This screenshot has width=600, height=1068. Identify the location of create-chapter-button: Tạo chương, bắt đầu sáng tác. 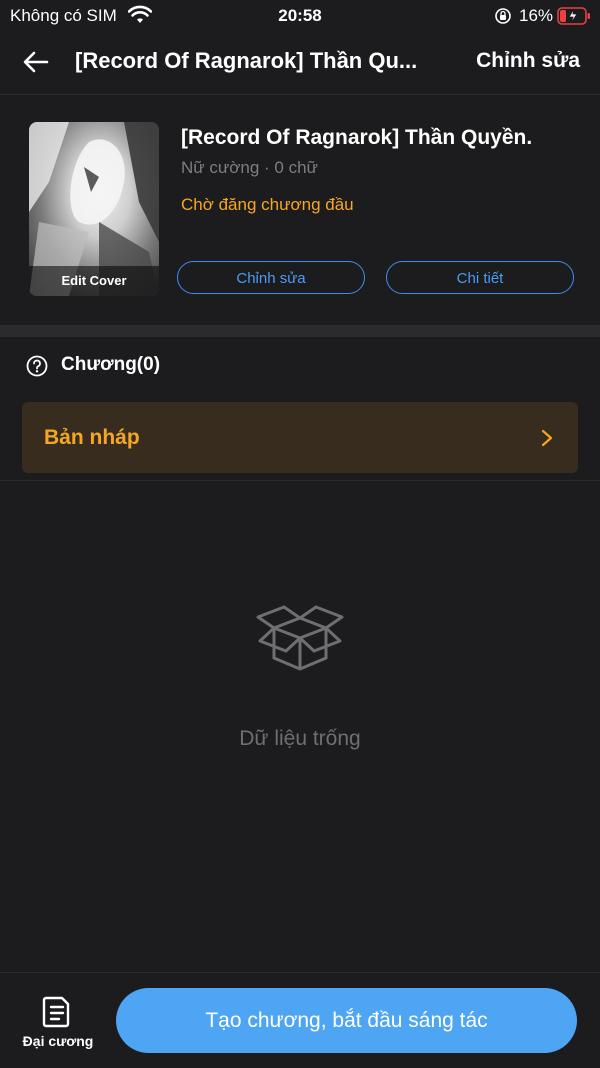
(346, 1020).